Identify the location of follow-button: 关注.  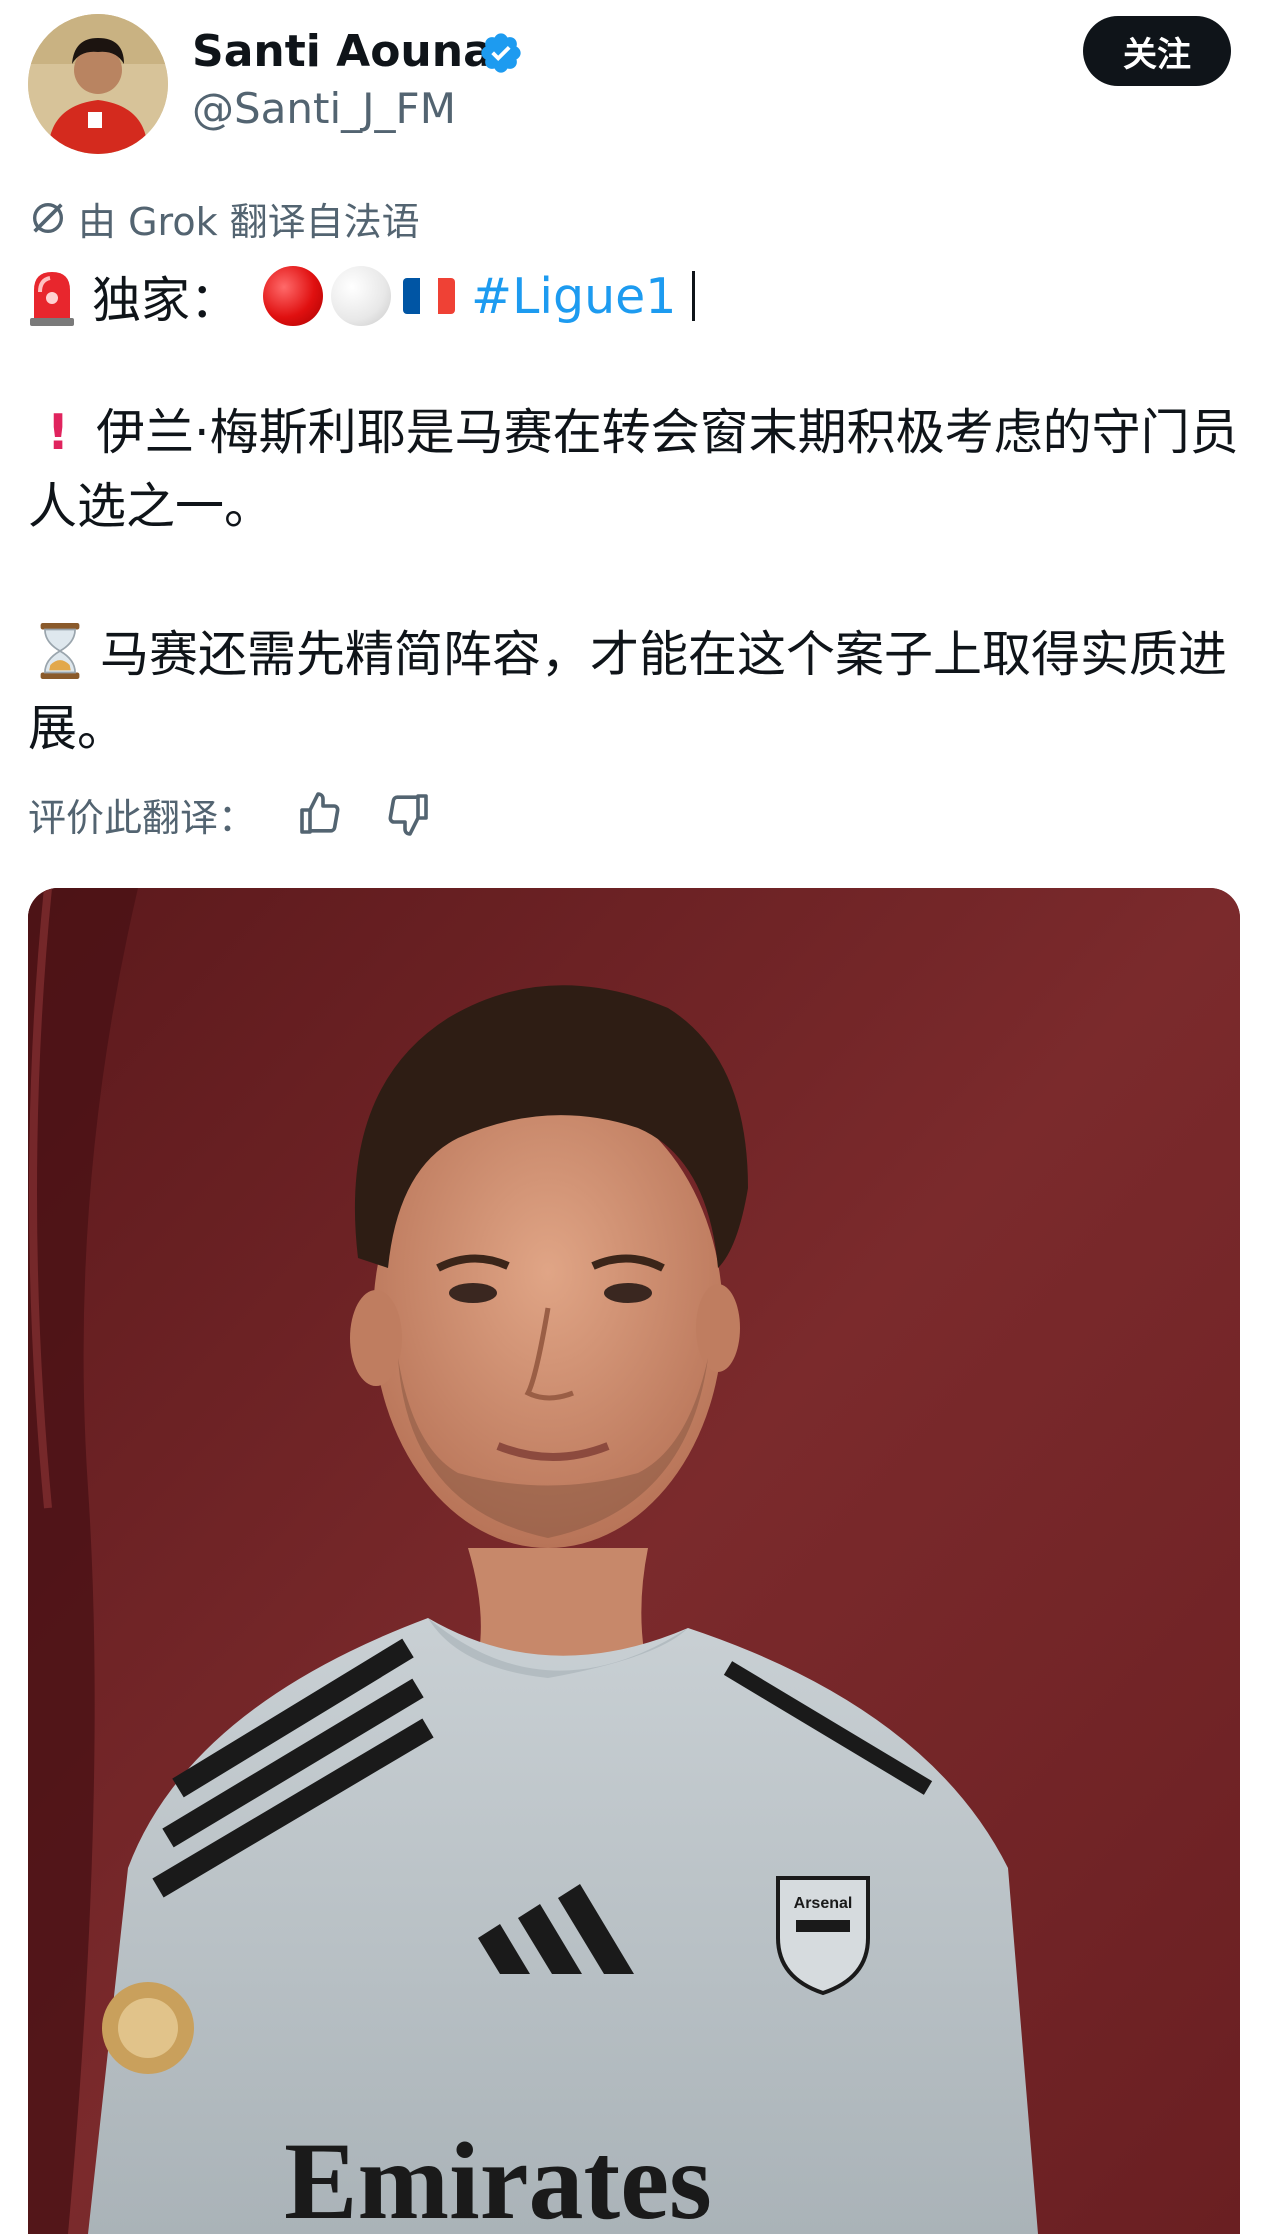
(1157, 51).